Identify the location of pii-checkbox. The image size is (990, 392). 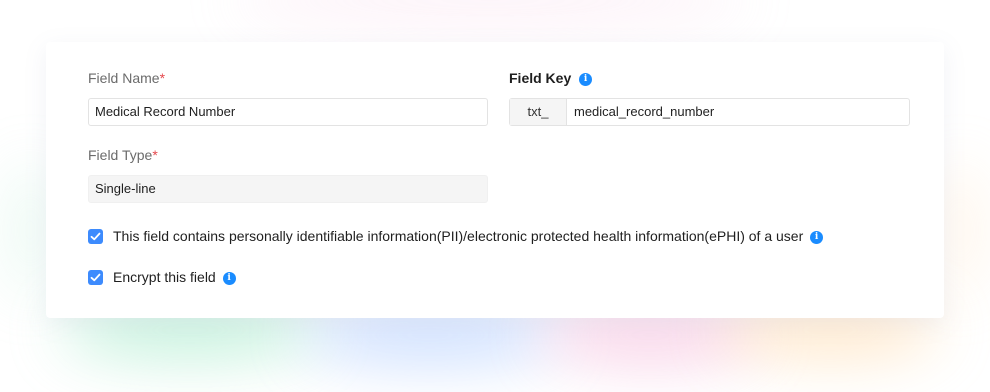
(95, 236).